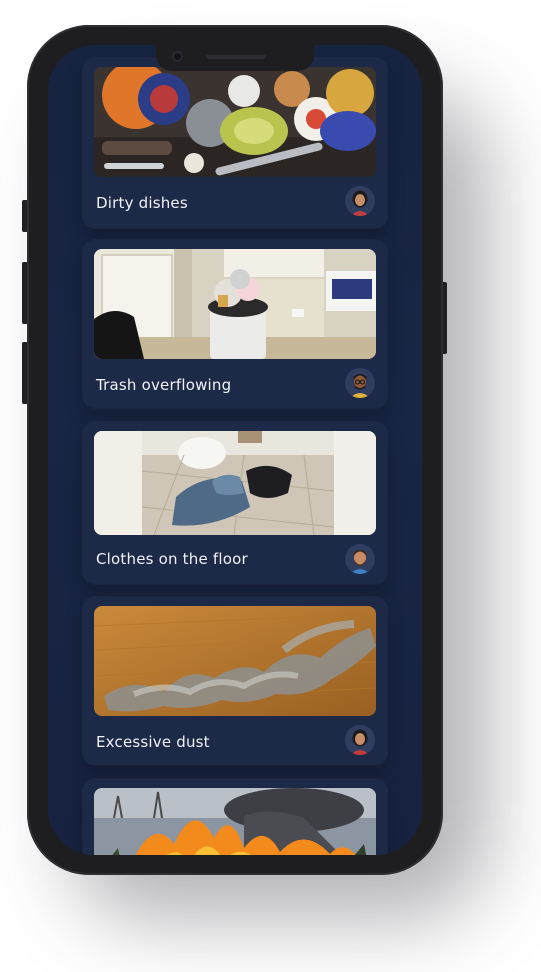 This screenshot has height=972, width=541. I want to click on fire-photo, so click(235, 821).